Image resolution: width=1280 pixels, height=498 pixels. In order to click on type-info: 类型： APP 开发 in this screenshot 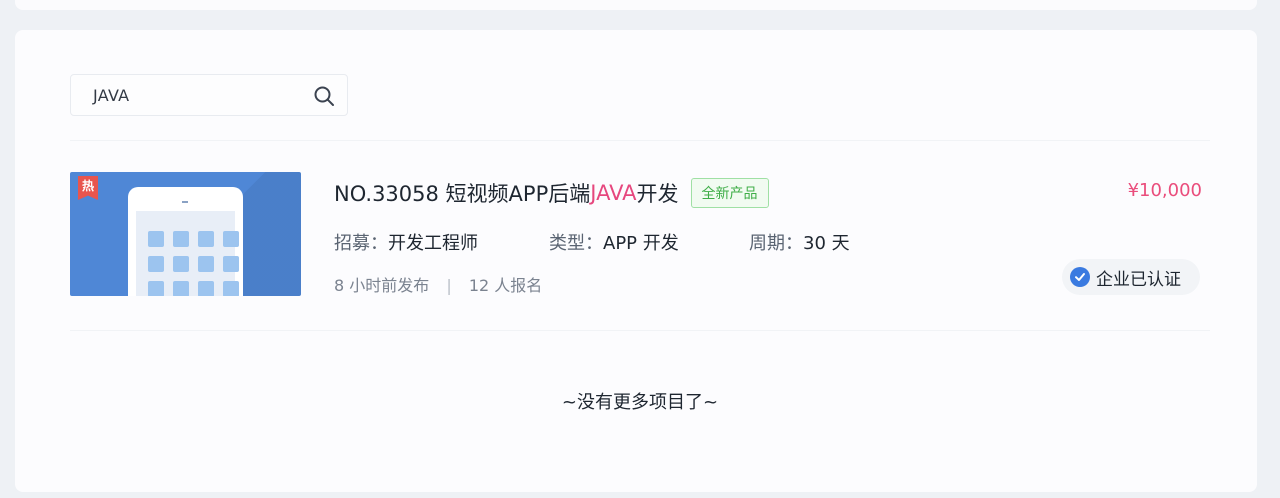, I will do `click(649, 242)`.